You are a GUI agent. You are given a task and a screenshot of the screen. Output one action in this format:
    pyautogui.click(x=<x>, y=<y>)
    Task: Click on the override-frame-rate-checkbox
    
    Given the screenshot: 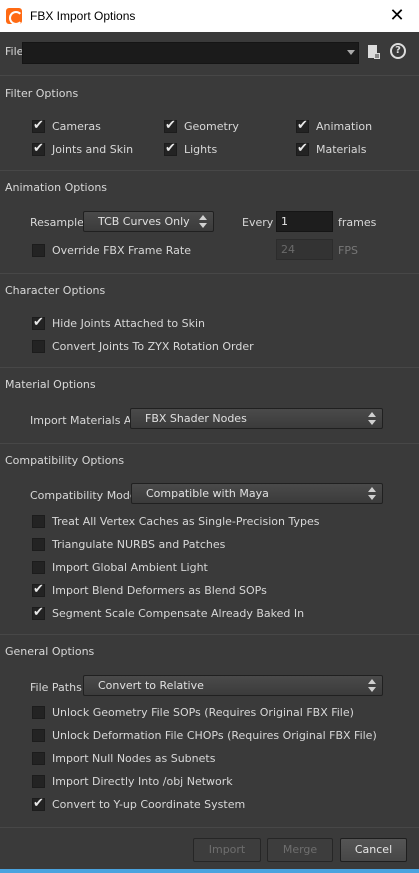 What is the action you would take?
    pyautogui.click(x=38, y=250)
    